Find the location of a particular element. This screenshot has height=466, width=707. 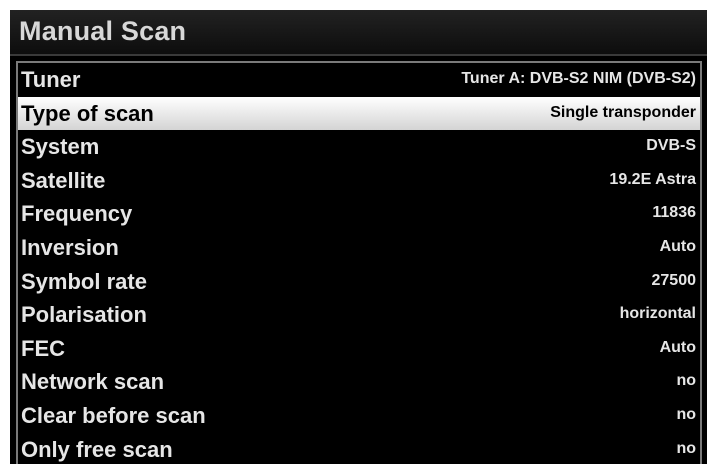

setting-value: Single transponder is located at coordinates (623, 112).